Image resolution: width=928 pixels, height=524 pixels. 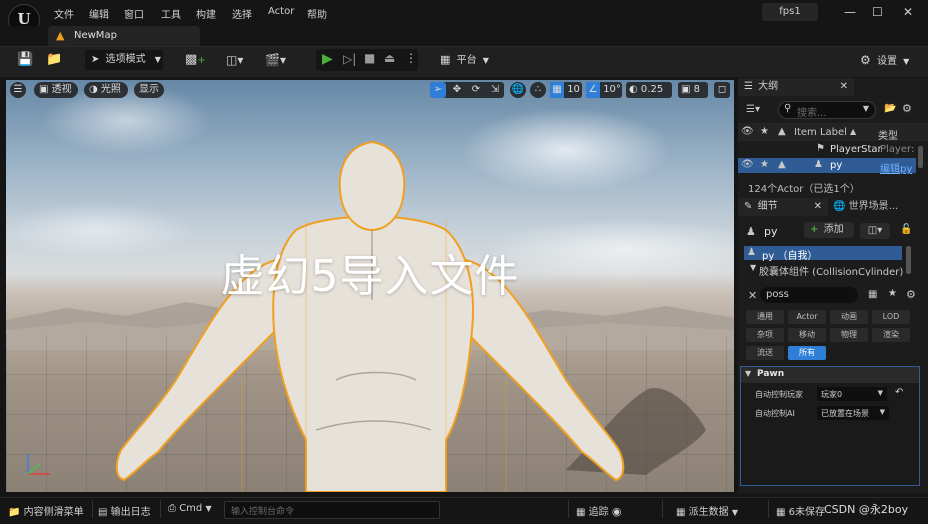 What do you see at coordinates (332, 510) in the screenshot?
I see `console-input: 输入控制台命令` at bounding box center [332, 510].